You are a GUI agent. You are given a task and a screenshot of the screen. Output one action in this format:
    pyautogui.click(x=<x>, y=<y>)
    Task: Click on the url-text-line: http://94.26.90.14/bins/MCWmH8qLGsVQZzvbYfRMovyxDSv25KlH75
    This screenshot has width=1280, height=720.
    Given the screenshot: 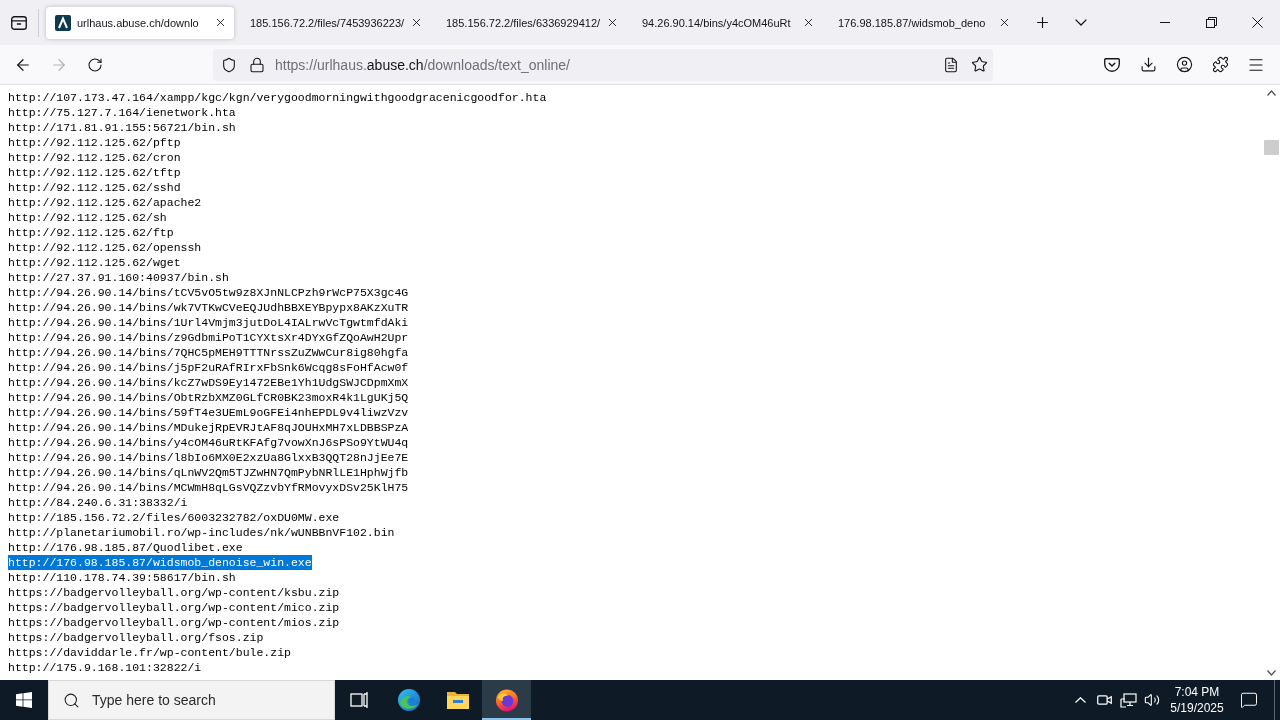 What is the action you would take?
    pyautogui.click(x=208, y=487)
    